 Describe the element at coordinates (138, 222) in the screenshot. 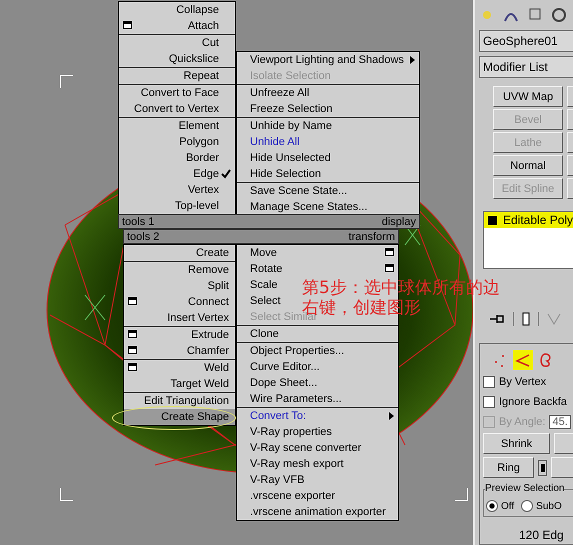

I see `quad-title: tools 1` at that location.